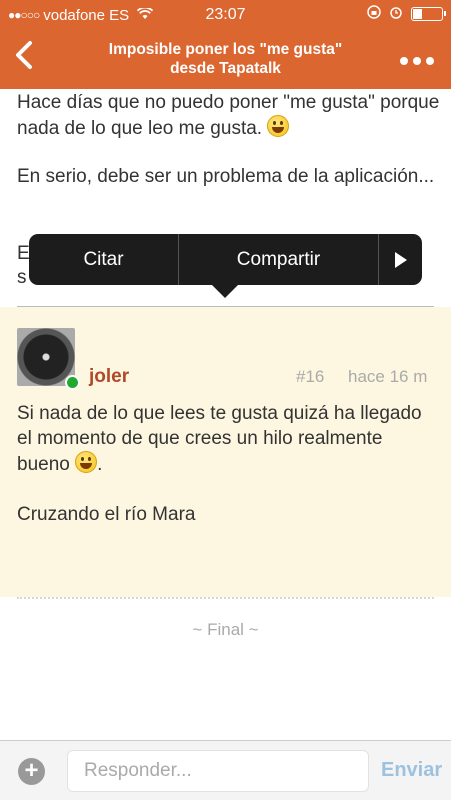 The width and height of the screenshot is (451, 800). I want to click on status-bar: ●●○○○ vodafone ES 23:07, so click(227, 15).